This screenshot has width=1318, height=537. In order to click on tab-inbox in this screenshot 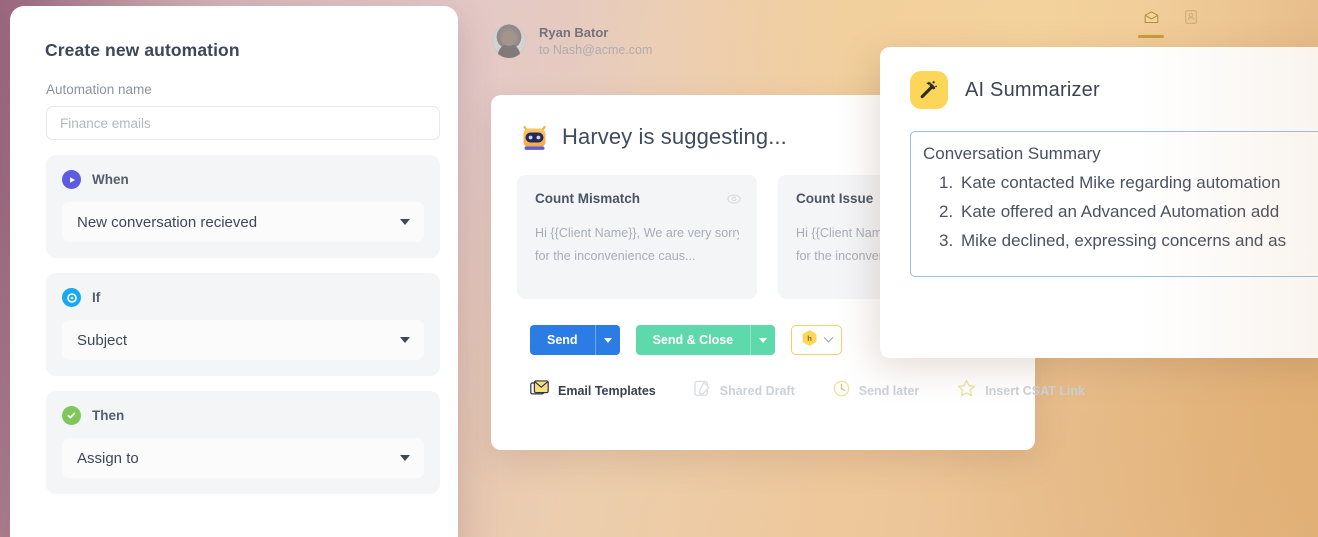, I will do `click(1151, 20)`.